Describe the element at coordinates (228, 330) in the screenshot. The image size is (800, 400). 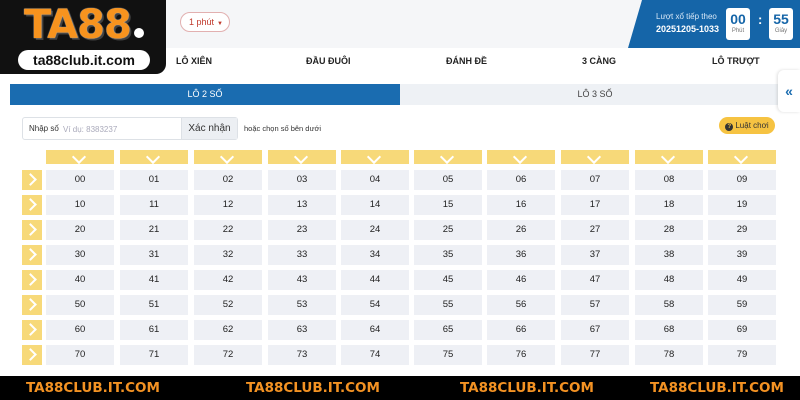
I see `number-cell: 62` at that location.